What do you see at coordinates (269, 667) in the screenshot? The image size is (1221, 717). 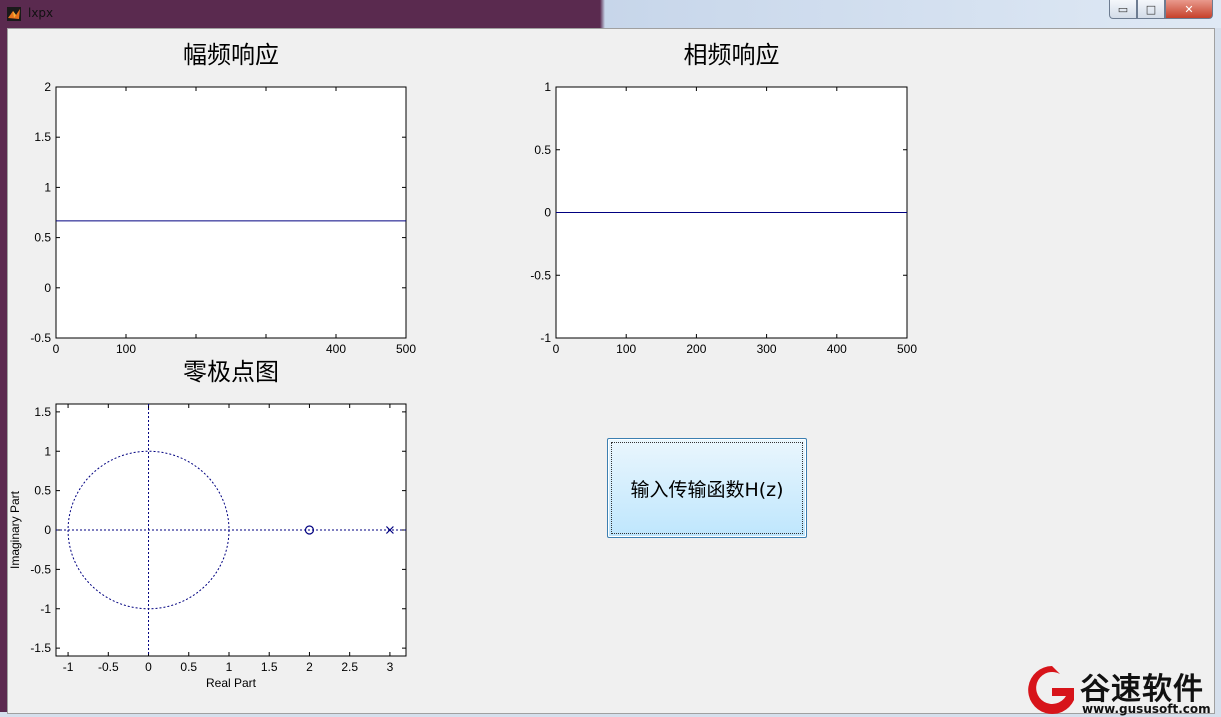 I see `x-tick-label: 1.5` at bounding box center [269, 667].